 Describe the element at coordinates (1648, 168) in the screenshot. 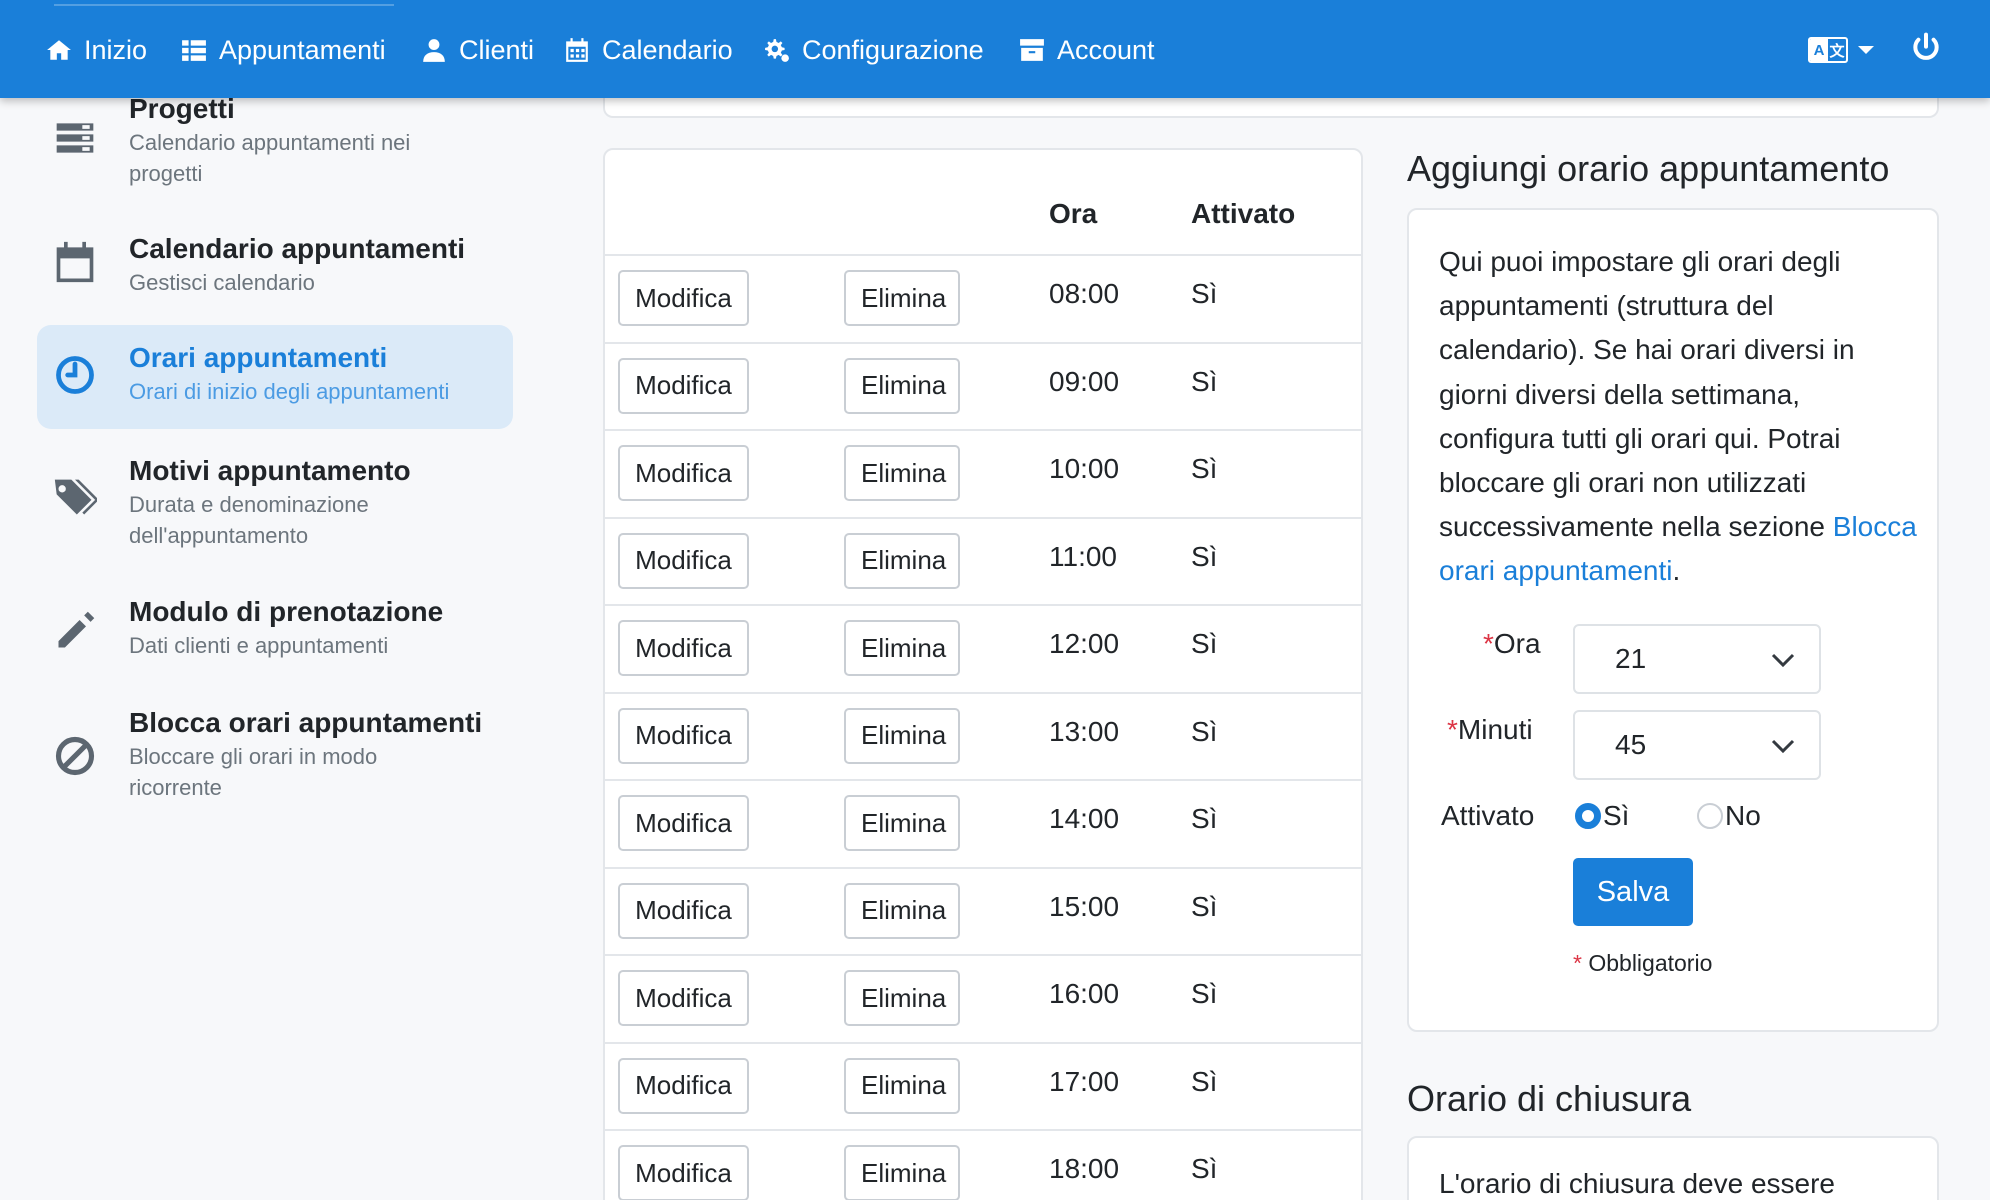

I see `form-title: Aggiungi orario appuntamento` at that location.